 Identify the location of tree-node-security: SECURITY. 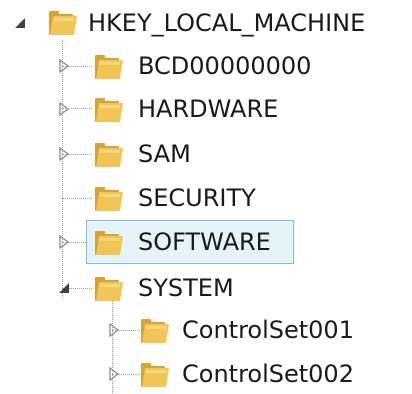
(206, 198).